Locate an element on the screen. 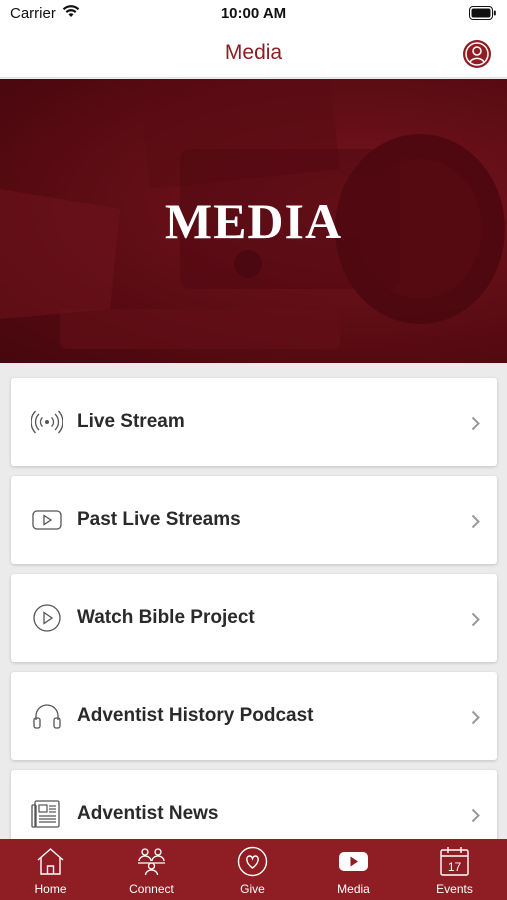  video-icon is located at coordinates (47, 520).